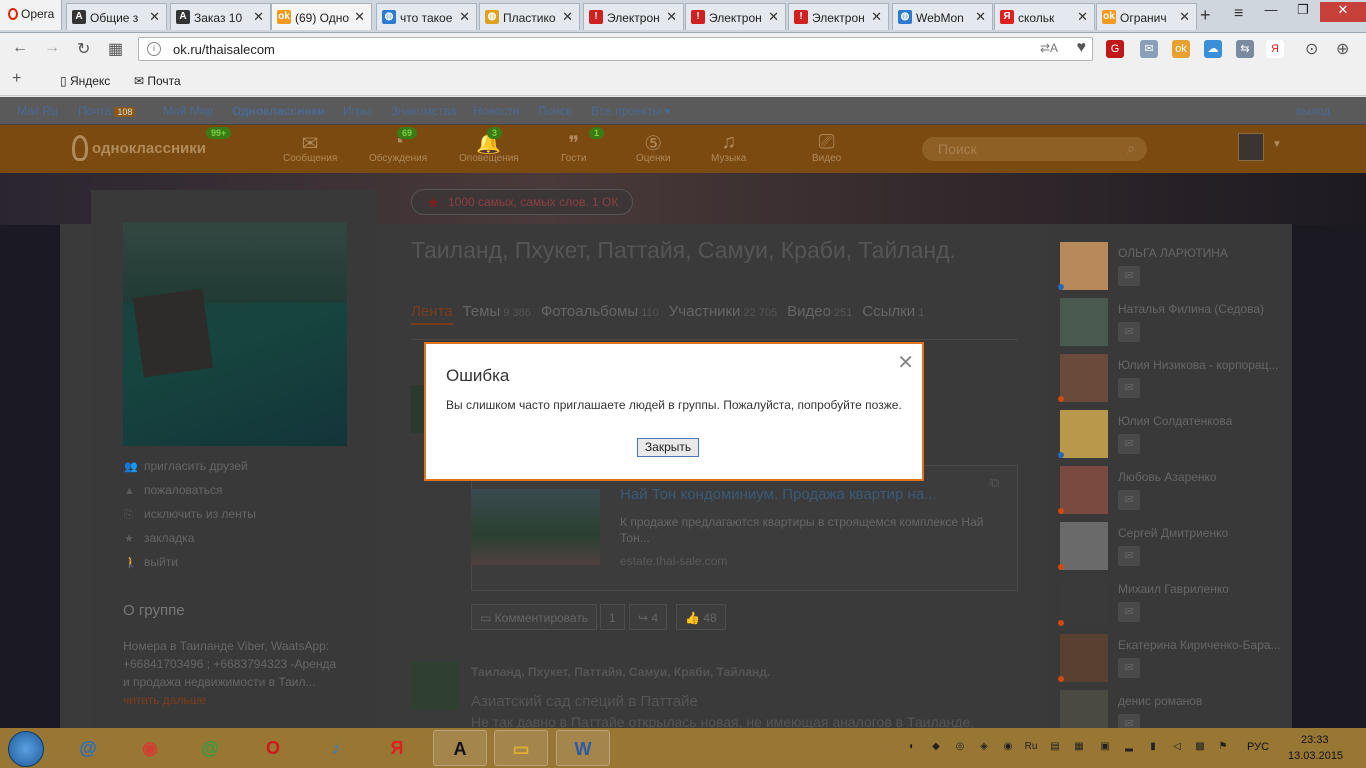 The height and width of the screenshot is (768, 1366). I want to click on taskbar-app-yandex: Я, so click(397, 748).